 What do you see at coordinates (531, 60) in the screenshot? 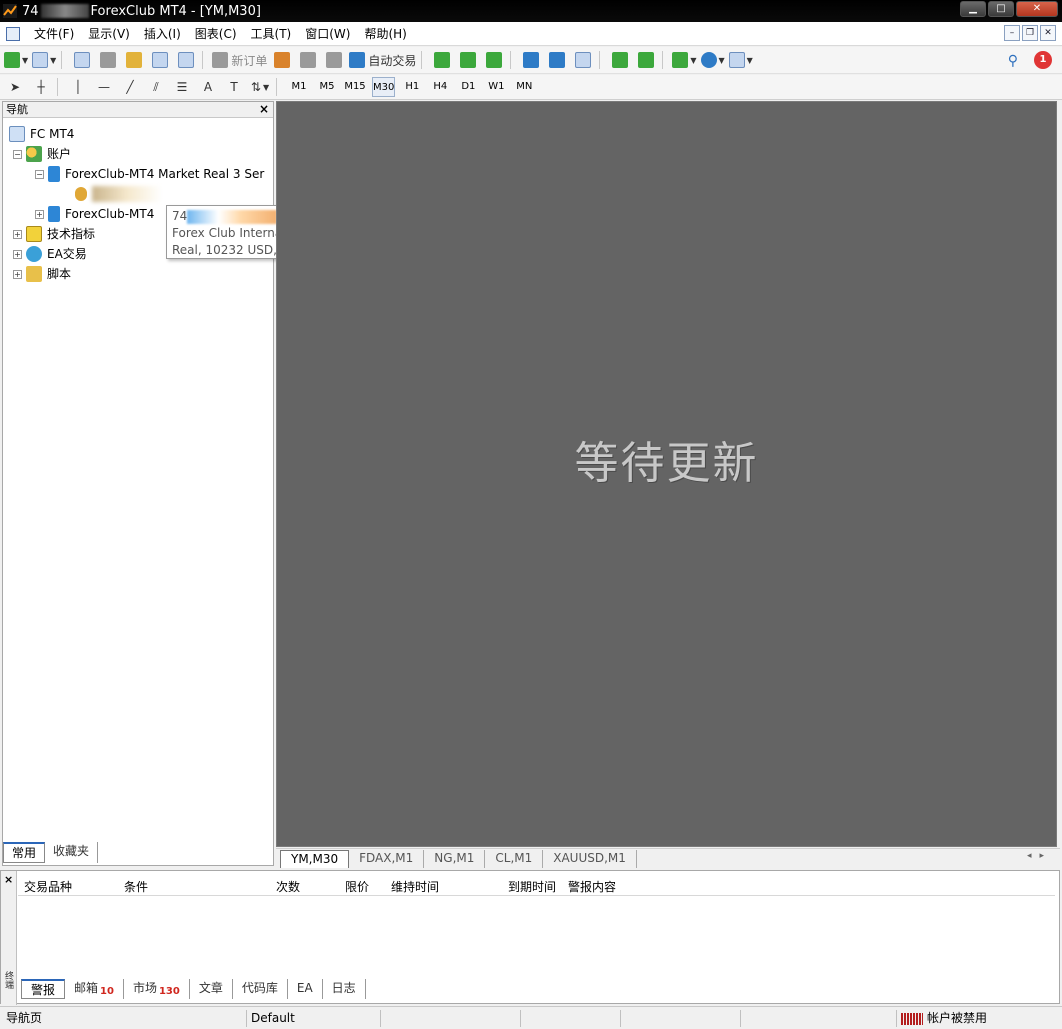
I see `zoom-in-button` at bounding box center [531, 60].